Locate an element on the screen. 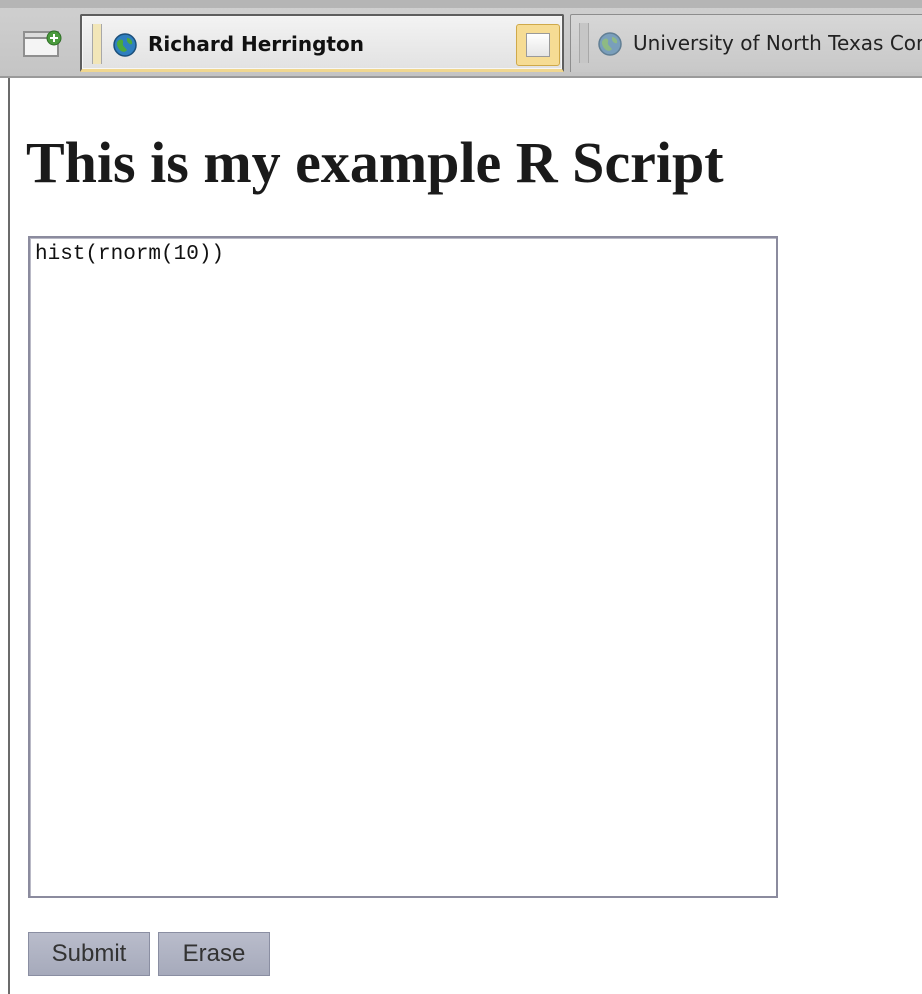 The image size is (922, 994). tab-close-button is located at coordinates (538, 45).